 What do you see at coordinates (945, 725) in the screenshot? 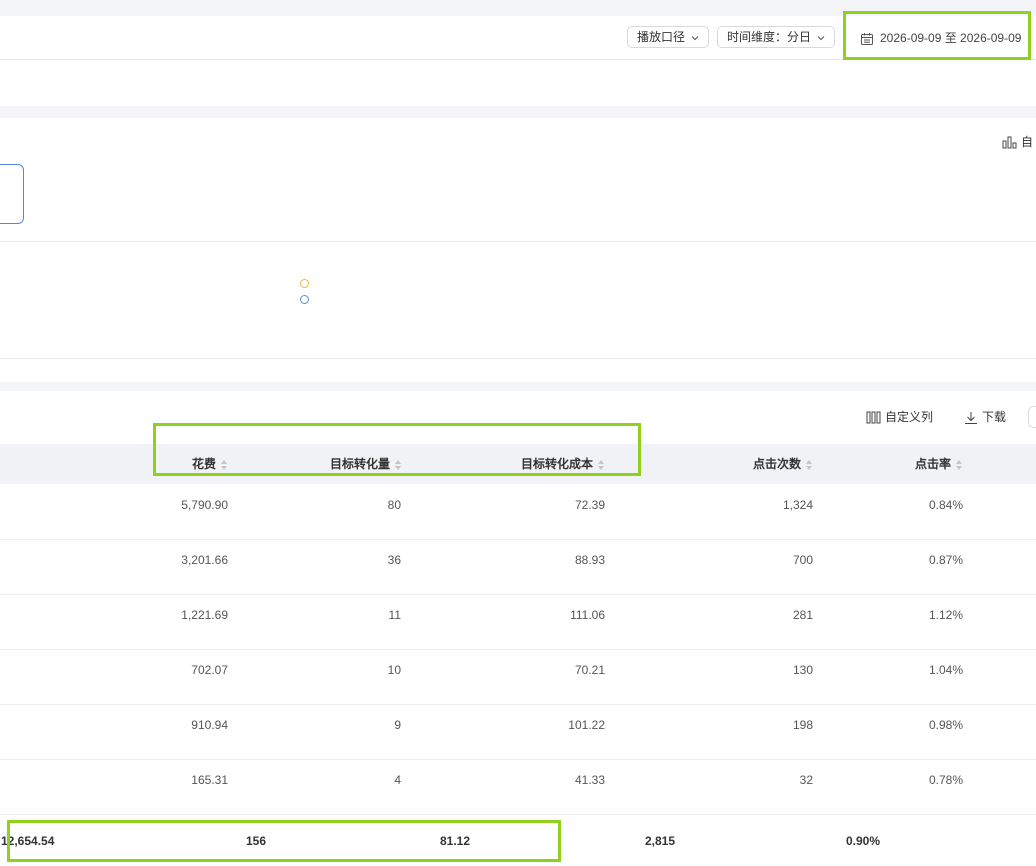
I see `cell-ctr: 0.98%` at bounding box center [945, 725].